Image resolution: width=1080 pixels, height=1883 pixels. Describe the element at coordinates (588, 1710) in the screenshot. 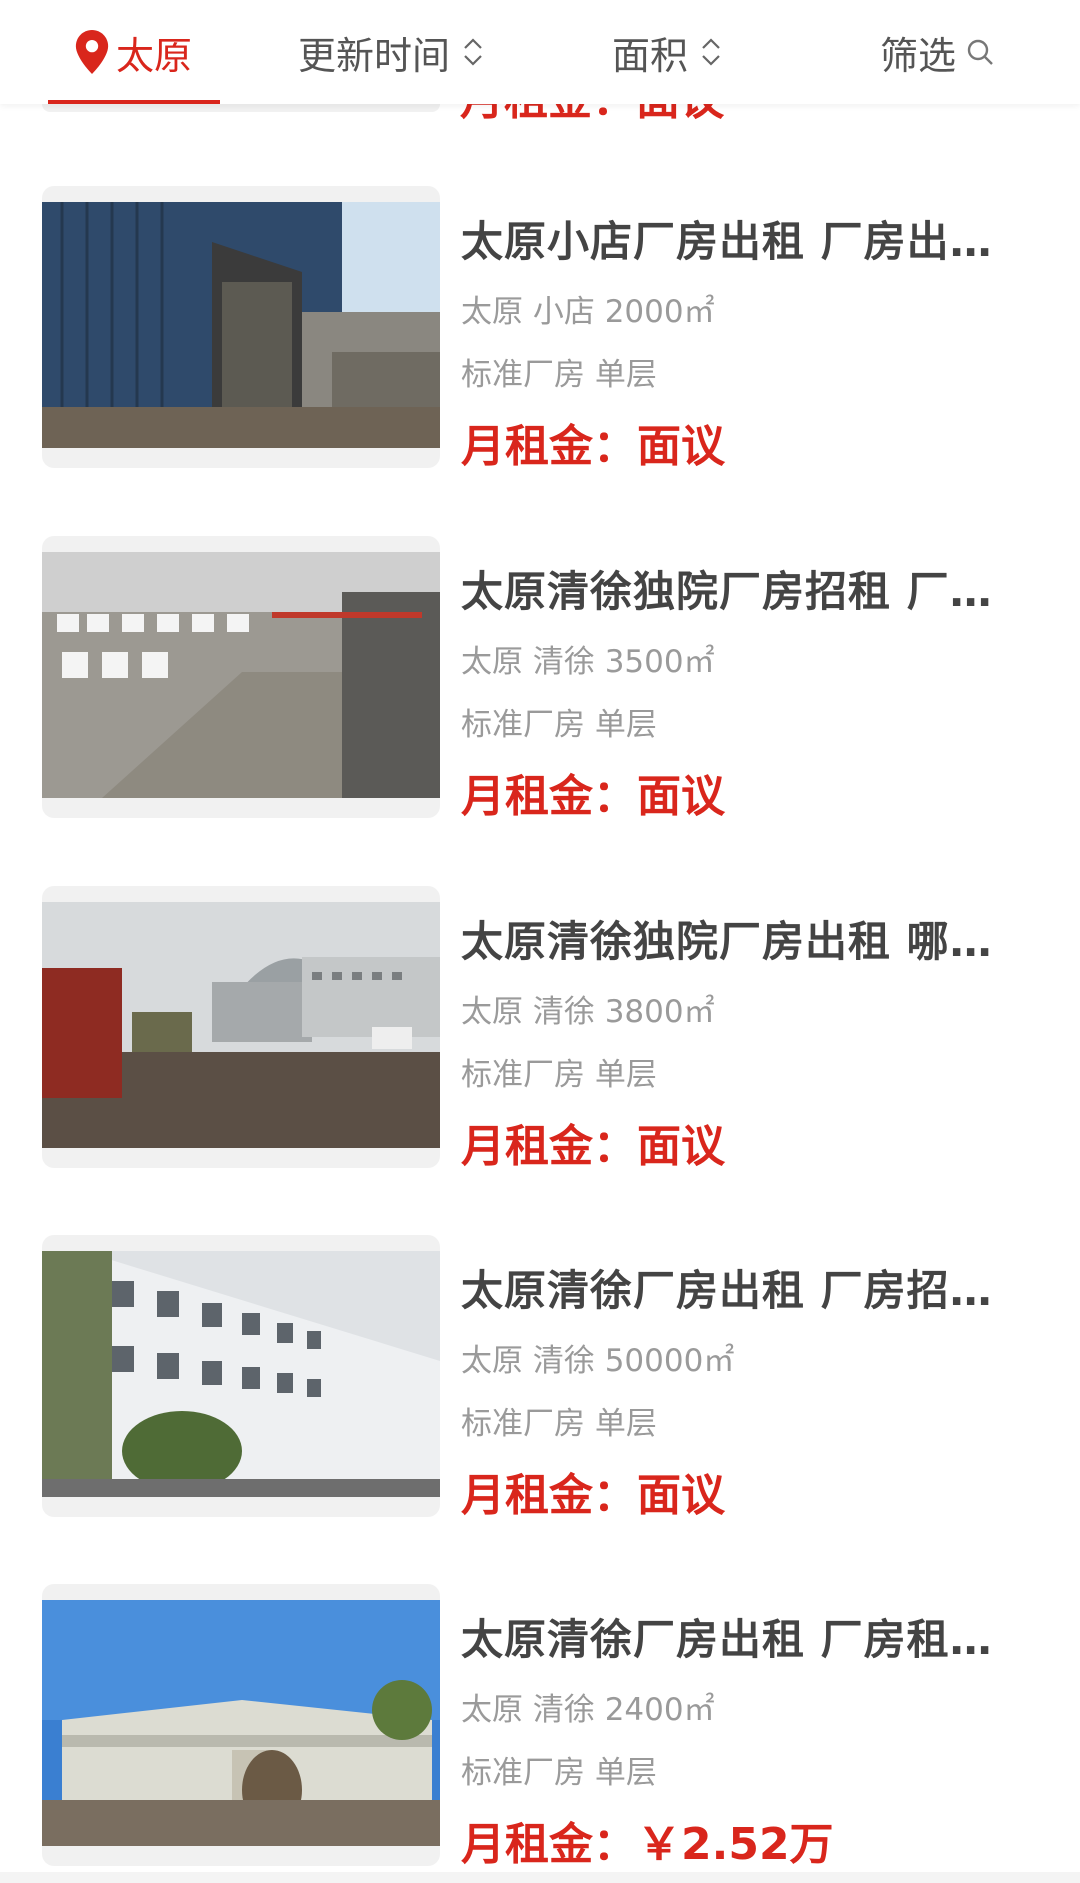

I see `listing-location-area: 太原 清徐 2400㎡` at that location.